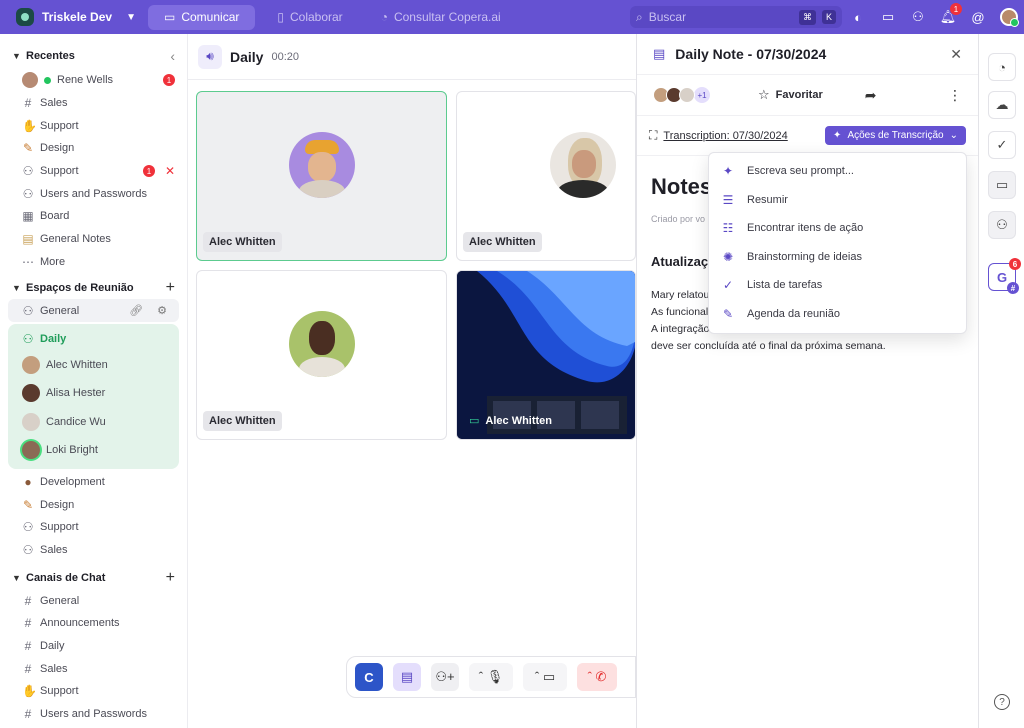 The width and height of the screenshot is (1024, 728). I want to click on sidebar-item-general-room: ⚇ General 🔗︎ ⚙, so click(93, 310).